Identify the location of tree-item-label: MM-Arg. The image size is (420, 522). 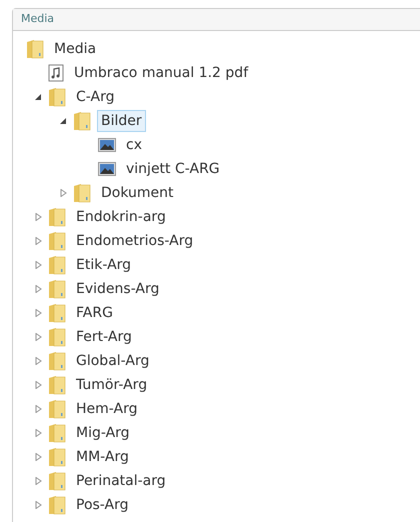
(102, 457).